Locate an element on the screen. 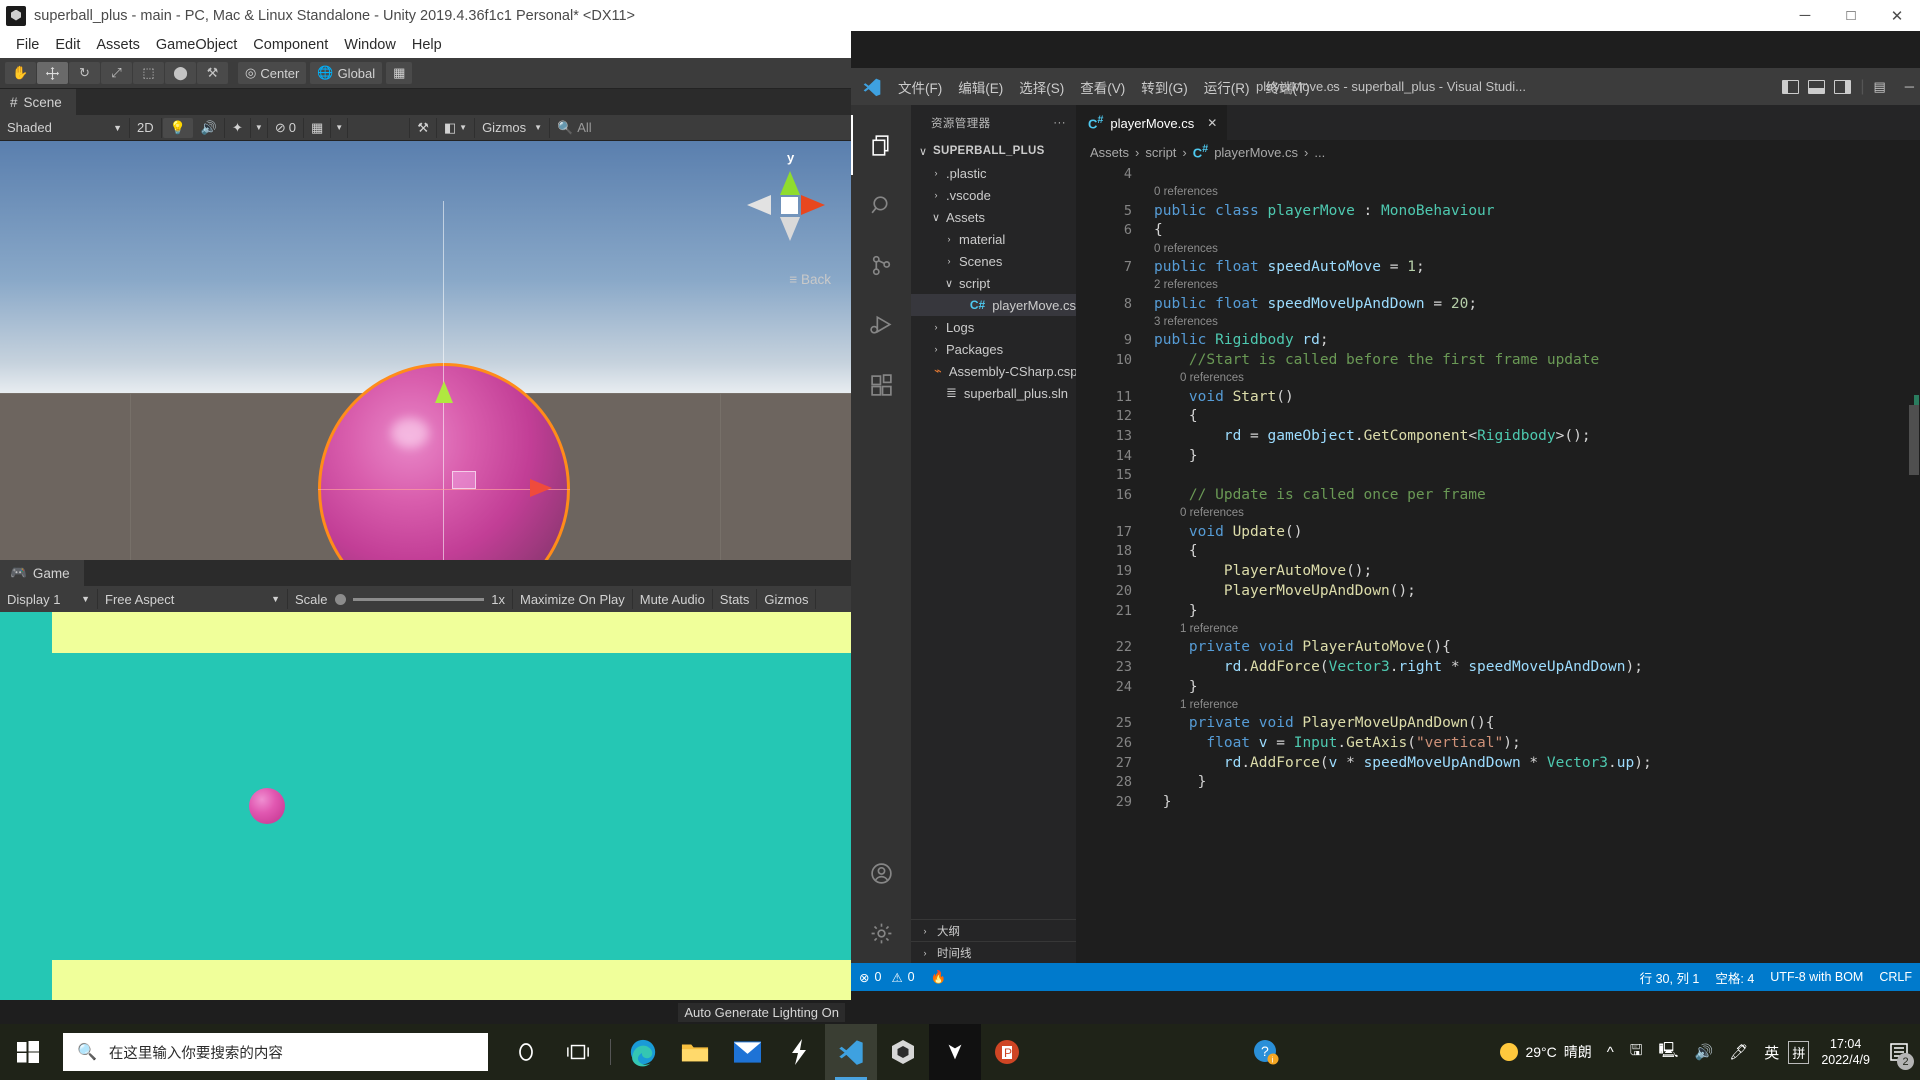 This screenshot has height=1080, width=1920. scene-view-gizmo: y ≡ Back is located at coordinates (791, 218).